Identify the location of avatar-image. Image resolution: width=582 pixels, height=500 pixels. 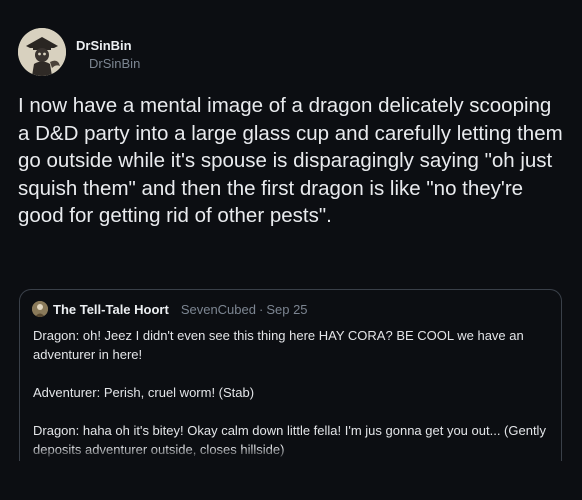
(42, 52).